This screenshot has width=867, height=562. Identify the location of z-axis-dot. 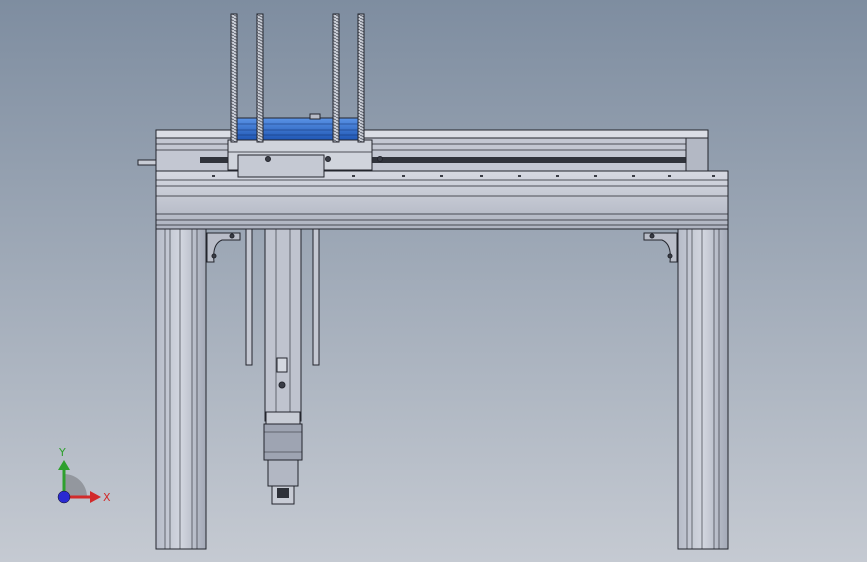
(64, 497).